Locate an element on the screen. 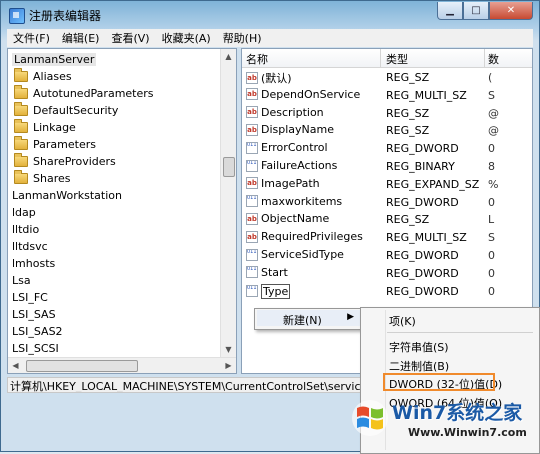 Image resolution: width=540 pixels, height=454 pixels. tree-item: ShareProviders is located at coordinates (65, 161).